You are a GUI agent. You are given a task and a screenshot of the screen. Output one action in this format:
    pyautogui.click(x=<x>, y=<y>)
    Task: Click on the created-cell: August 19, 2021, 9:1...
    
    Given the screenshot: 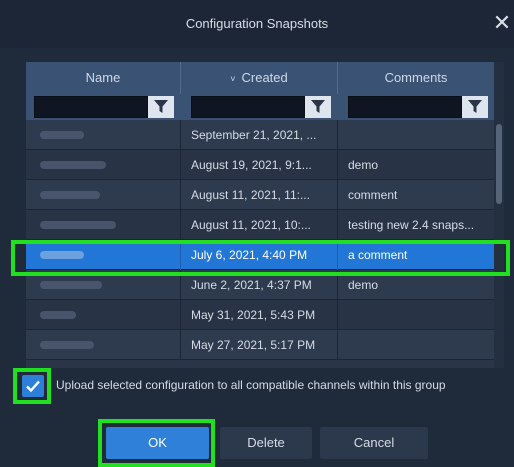 What is the action you would take?
    pyautogui.click(x=259, y=165)
    